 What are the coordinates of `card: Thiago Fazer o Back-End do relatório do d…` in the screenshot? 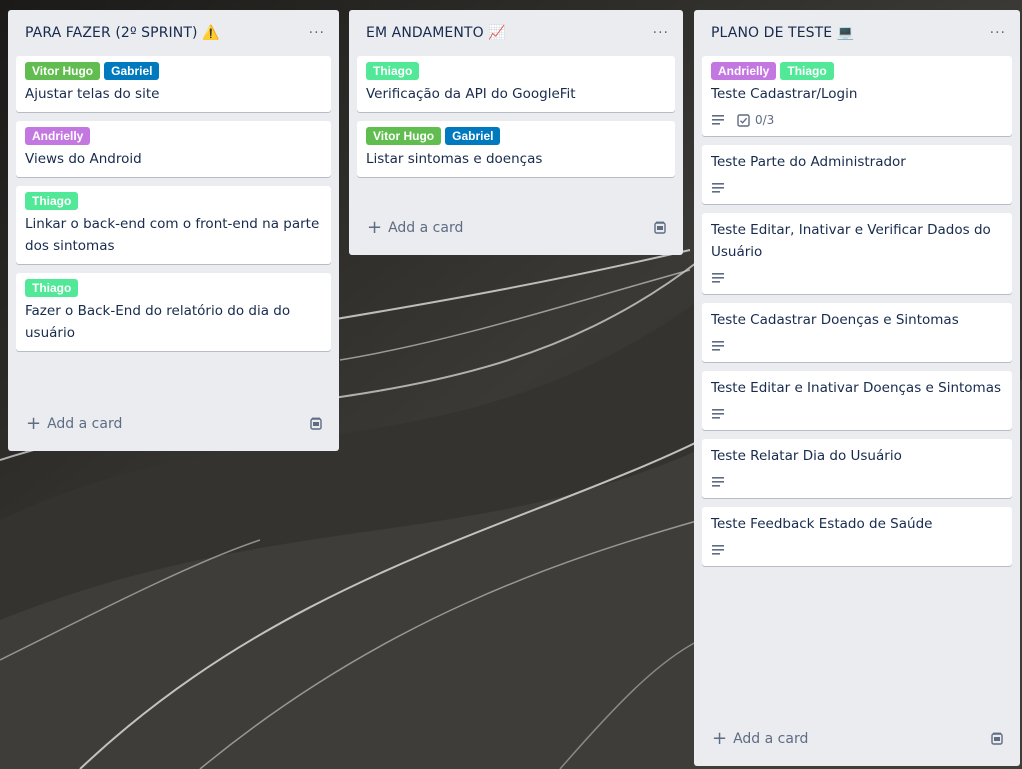 It's located at (173, 312).